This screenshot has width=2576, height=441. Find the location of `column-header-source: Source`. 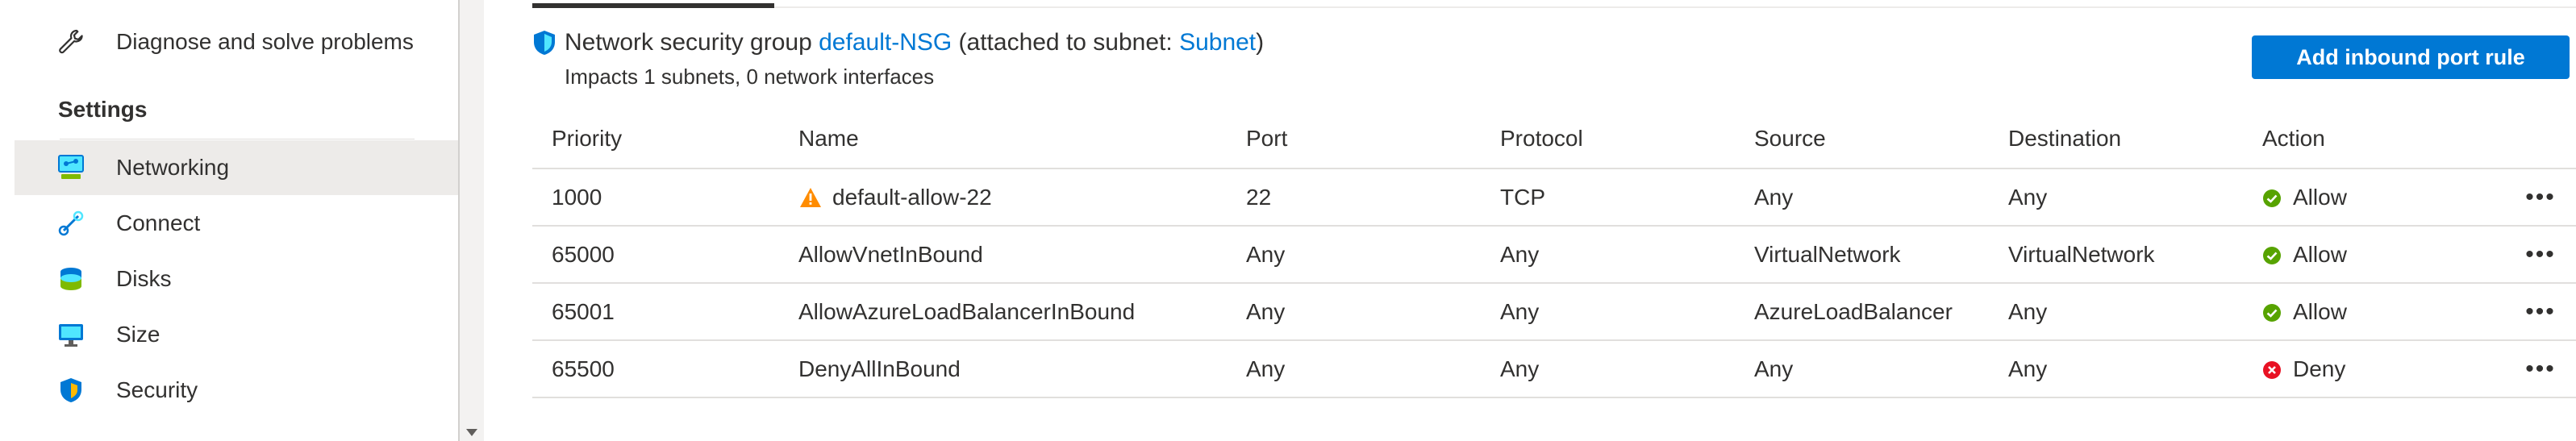

column-header-source: Source is located at coordinates (1790, 139).